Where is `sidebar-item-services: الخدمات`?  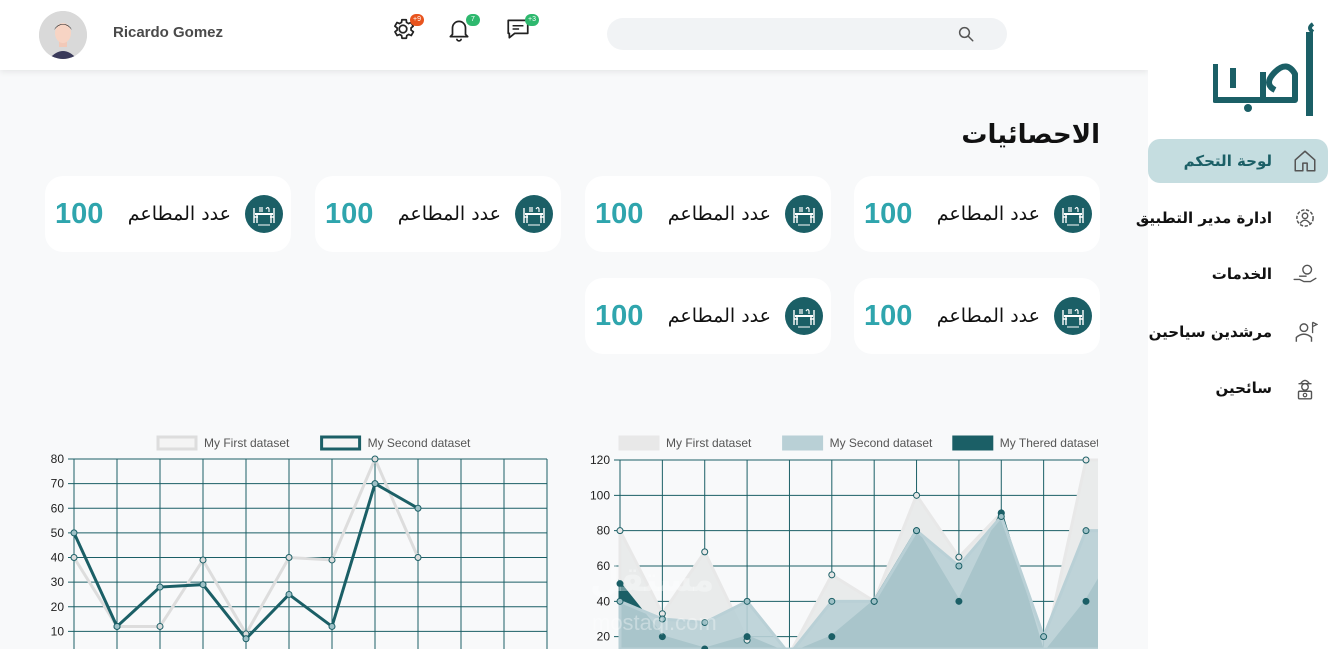 sidebar-item-services: الخدمات is located at coordinates (1238, 274).